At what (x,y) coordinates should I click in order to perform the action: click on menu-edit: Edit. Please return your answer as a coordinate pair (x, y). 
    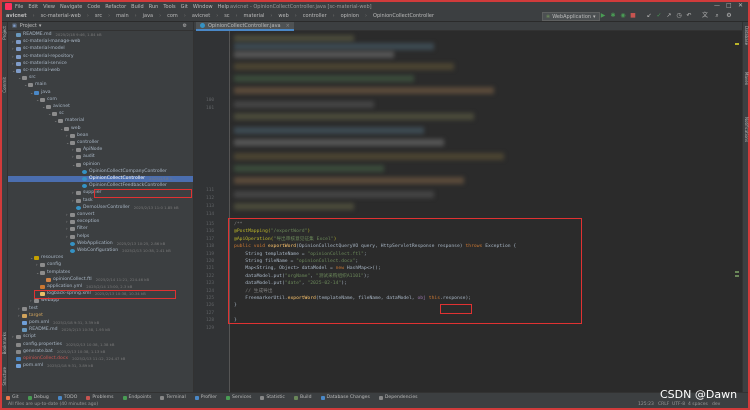
    Looking at the image, I should click on (33, 7).